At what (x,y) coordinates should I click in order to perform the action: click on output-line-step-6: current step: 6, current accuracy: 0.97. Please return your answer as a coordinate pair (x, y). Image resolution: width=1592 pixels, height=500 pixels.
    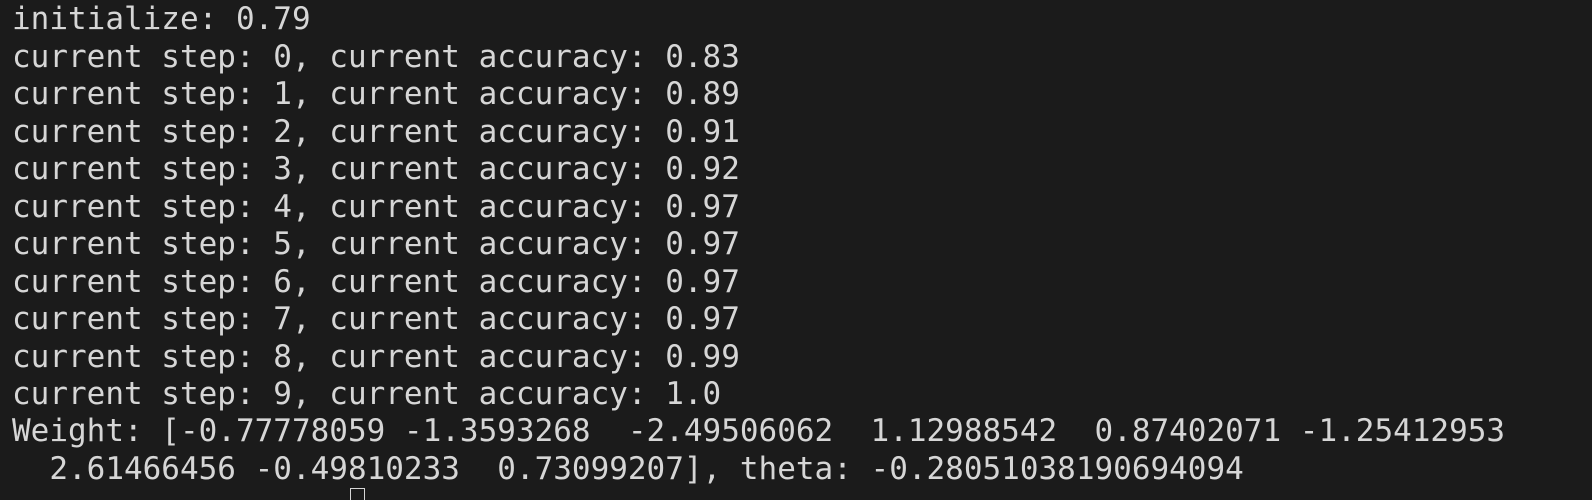
    Looking at the image, I should click on (376, 282).